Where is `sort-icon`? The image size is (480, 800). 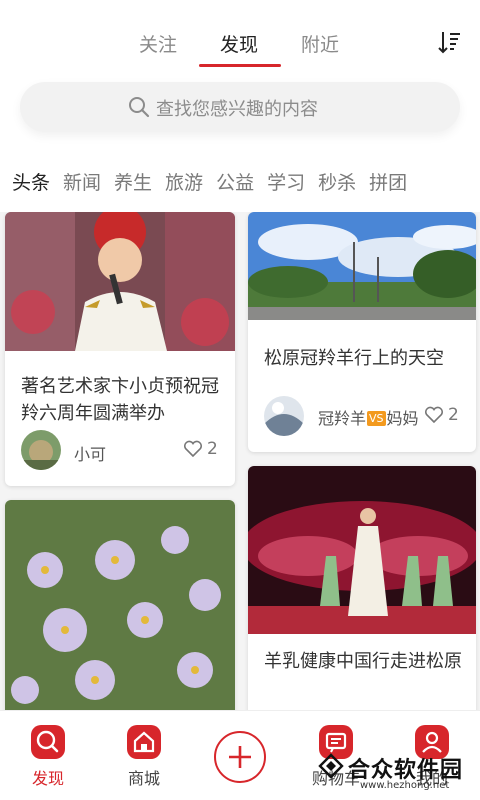 sort-icon is located at coordinates (450, 42).